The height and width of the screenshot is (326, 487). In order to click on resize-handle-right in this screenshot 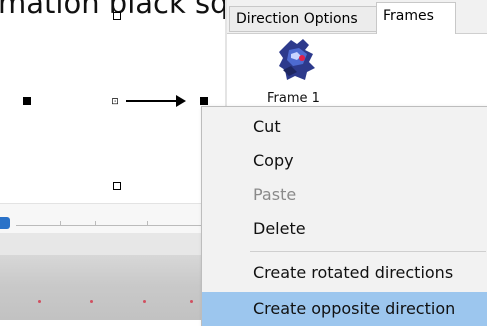, I will do `click(204, 101)`.